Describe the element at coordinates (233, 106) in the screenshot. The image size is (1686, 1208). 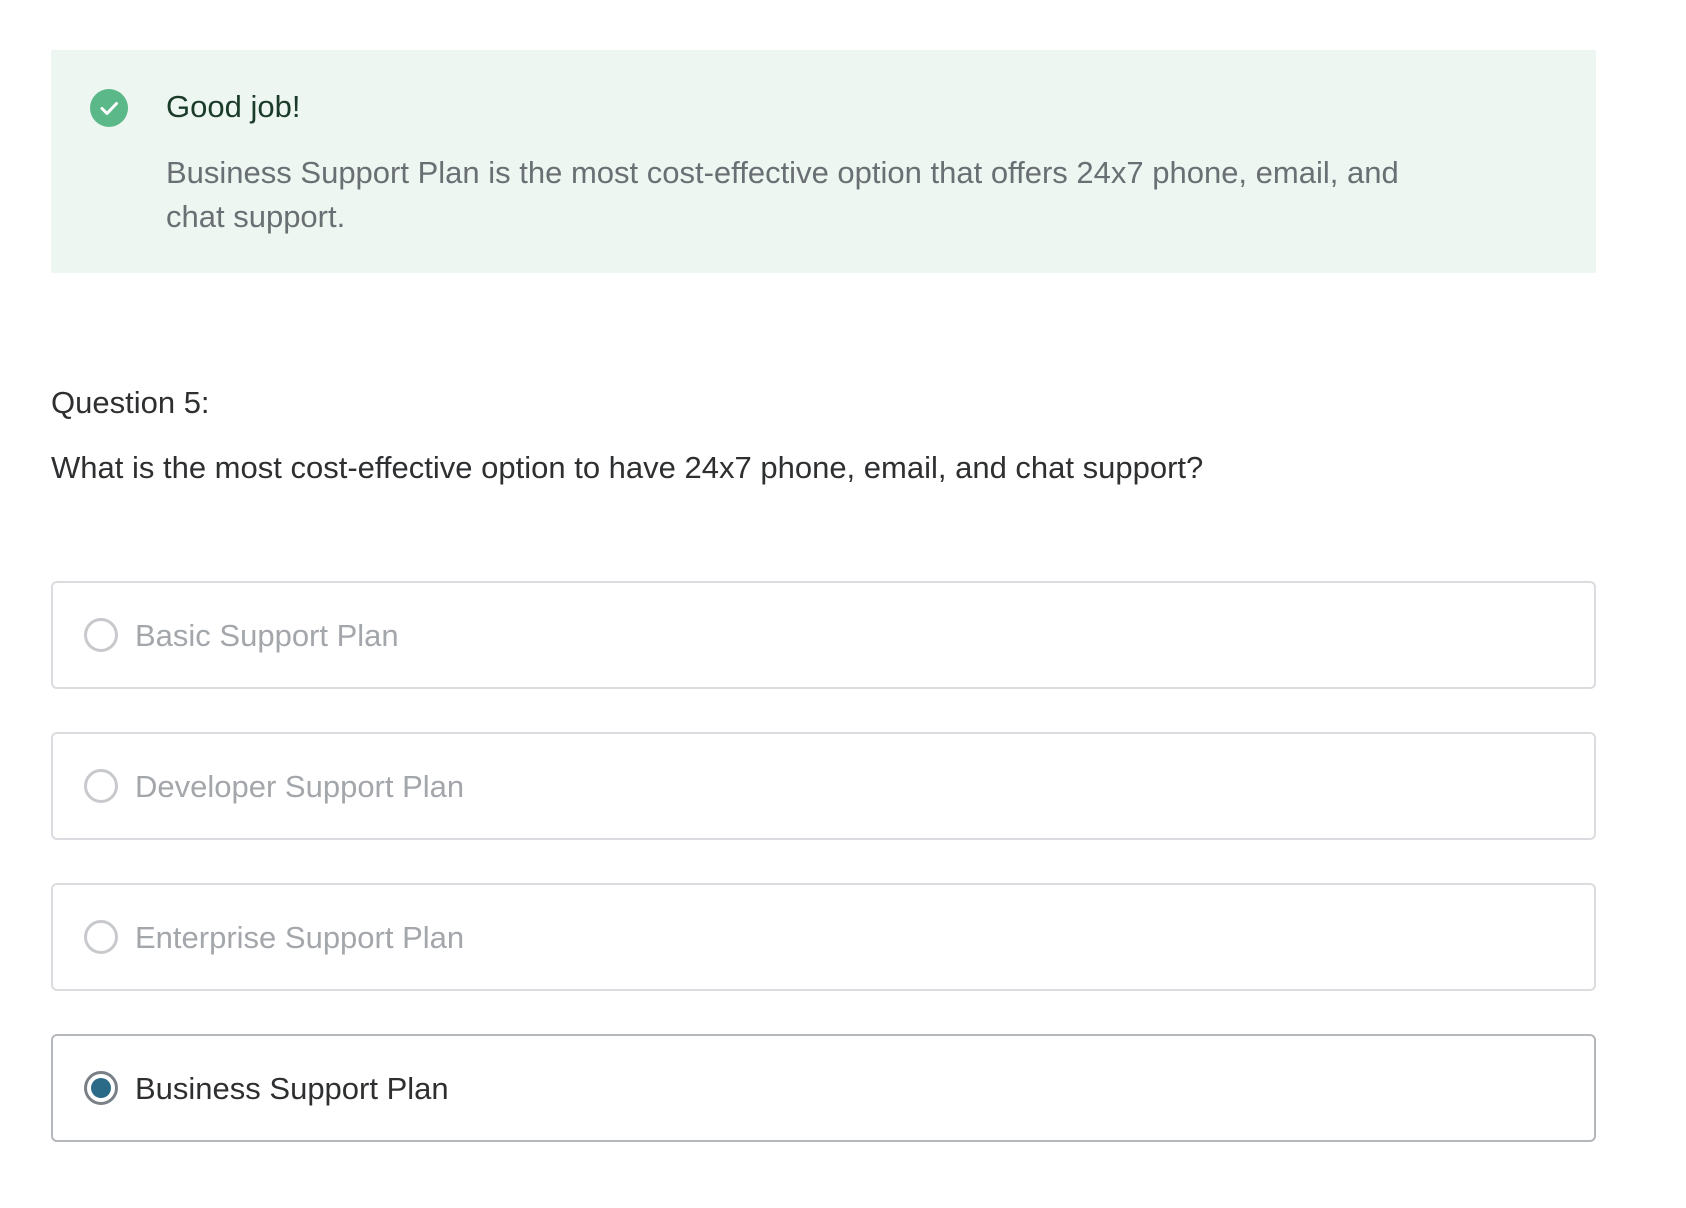
I see `feedback-title: Good job!` at that location.